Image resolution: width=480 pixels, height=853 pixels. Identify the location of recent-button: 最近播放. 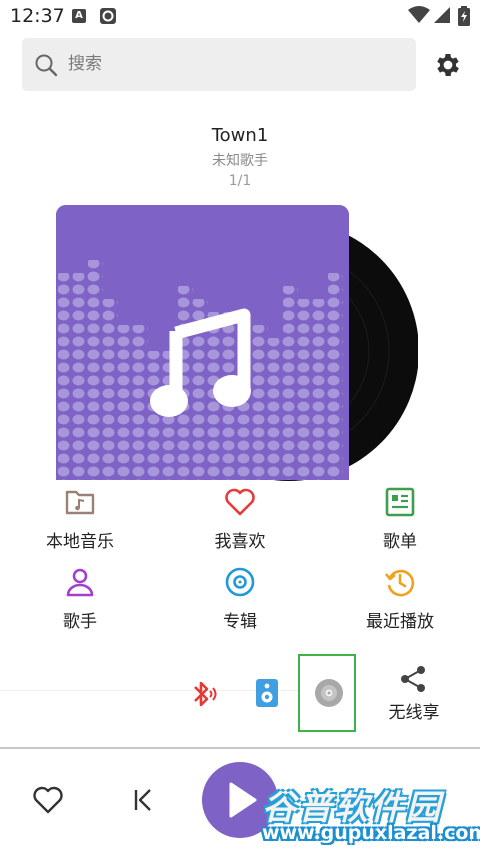
(400, 599).